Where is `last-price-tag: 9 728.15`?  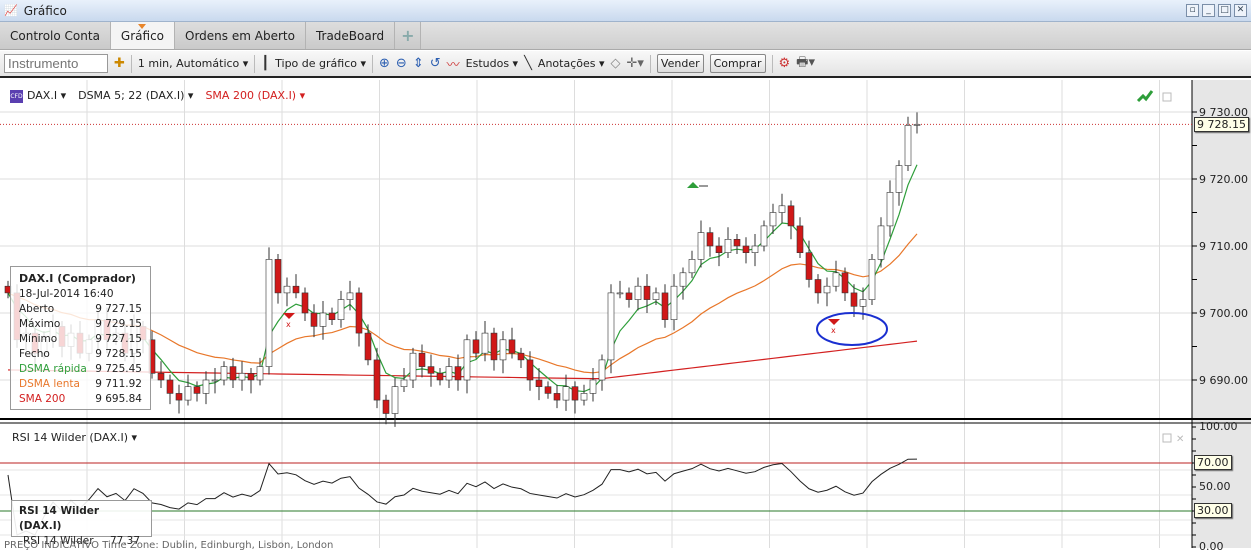
last-price-tag: 9 728.15 is located at coordinates (1221, 124).